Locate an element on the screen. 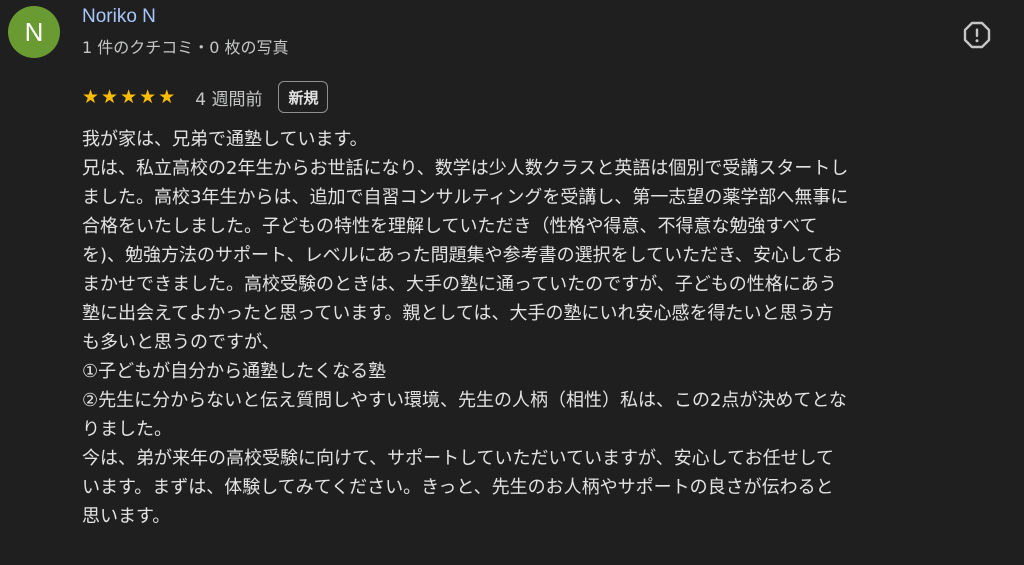  rating-row: ★ ★ ★ ★ ★ 4 週間前 新規 is located at coordinates (205, 97).